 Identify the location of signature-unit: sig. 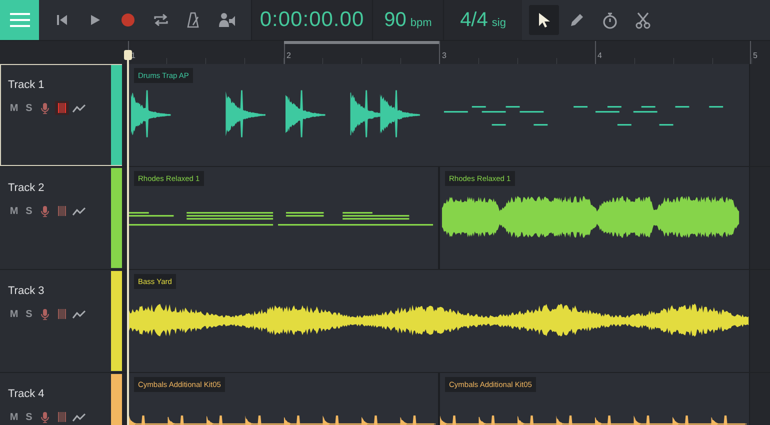
(499, 22).